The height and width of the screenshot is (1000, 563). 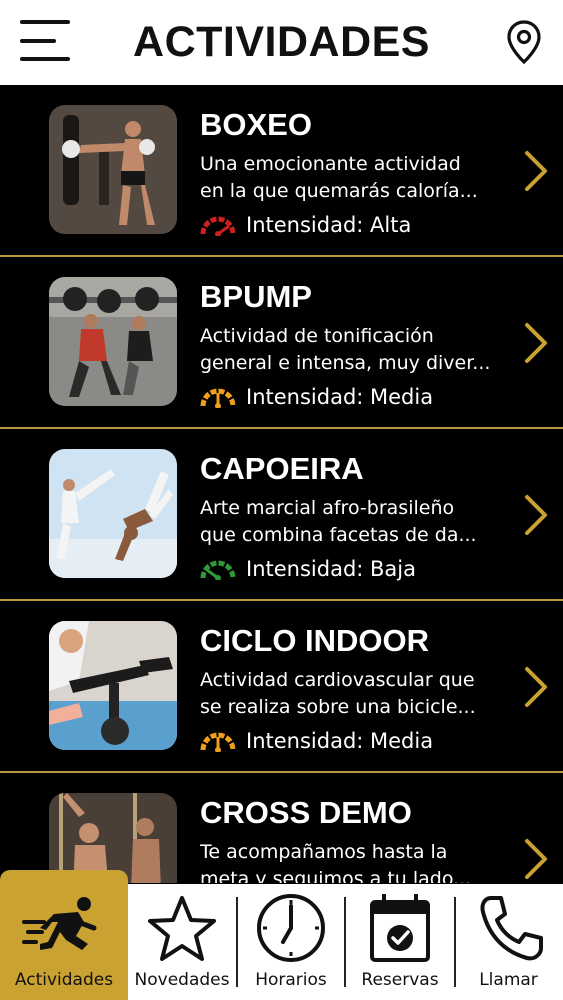 I want to click on location-pin-icon, so click(x=524, y=42).